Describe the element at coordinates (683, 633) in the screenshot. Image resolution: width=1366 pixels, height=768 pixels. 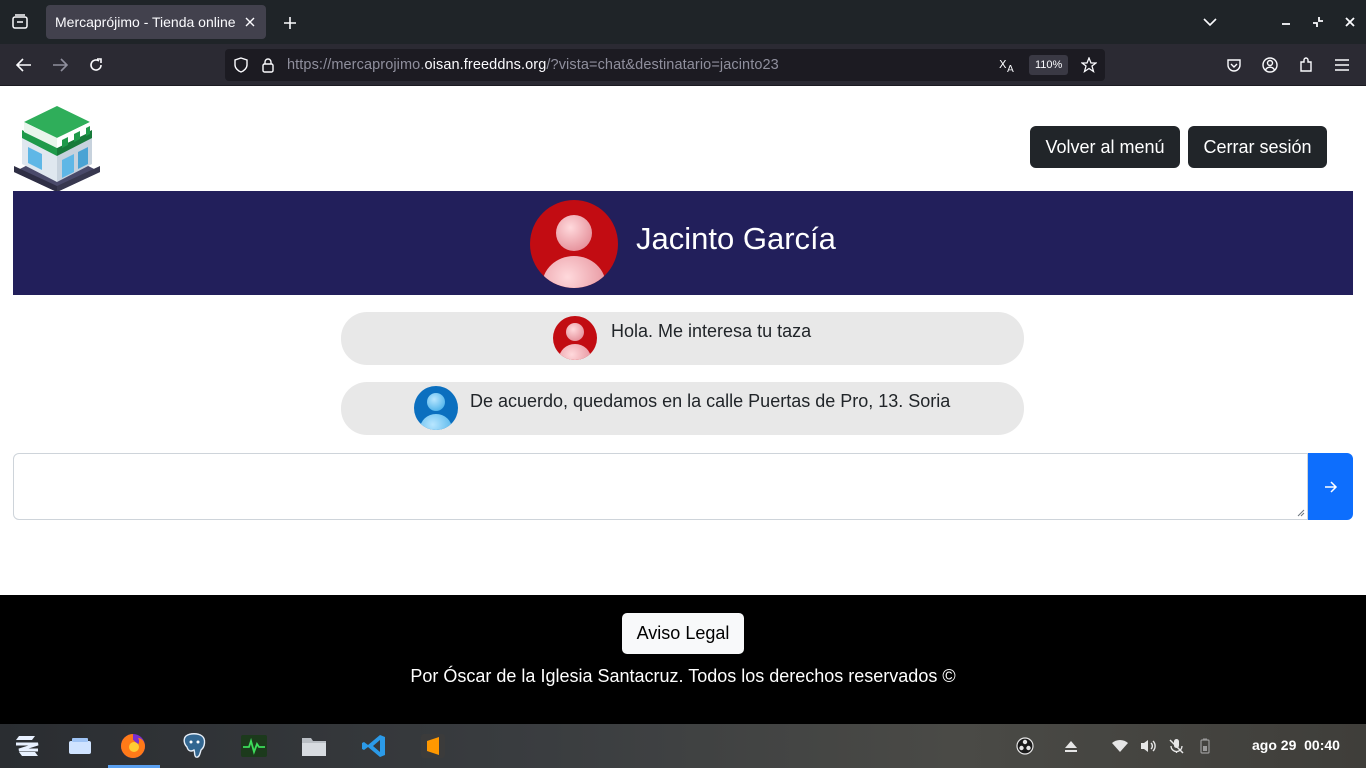
I see `legal-notice-button: Aviso Legal` at that location.